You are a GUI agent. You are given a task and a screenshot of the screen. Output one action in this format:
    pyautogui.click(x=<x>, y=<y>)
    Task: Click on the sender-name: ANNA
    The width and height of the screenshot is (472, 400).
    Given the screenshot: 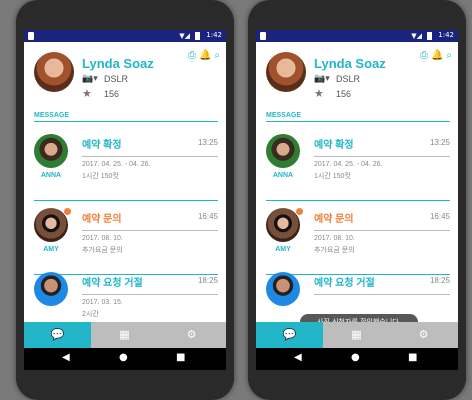 What is the action you would take?
    pyautogui.click(x=283, y=175)
    